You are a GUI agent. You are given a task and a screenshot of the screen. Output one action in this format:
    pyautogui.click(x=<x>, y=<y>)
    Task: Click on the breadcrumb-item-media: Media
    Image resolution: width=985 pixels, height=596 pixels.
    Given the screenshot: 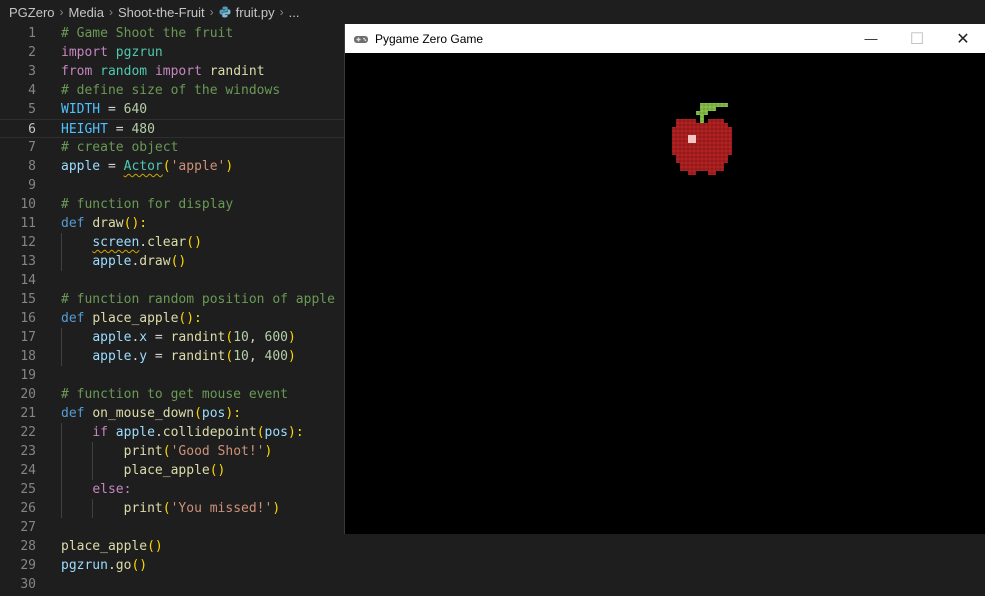 What is the action you would take?
    pyautogui.click(x=86, y=12)
    